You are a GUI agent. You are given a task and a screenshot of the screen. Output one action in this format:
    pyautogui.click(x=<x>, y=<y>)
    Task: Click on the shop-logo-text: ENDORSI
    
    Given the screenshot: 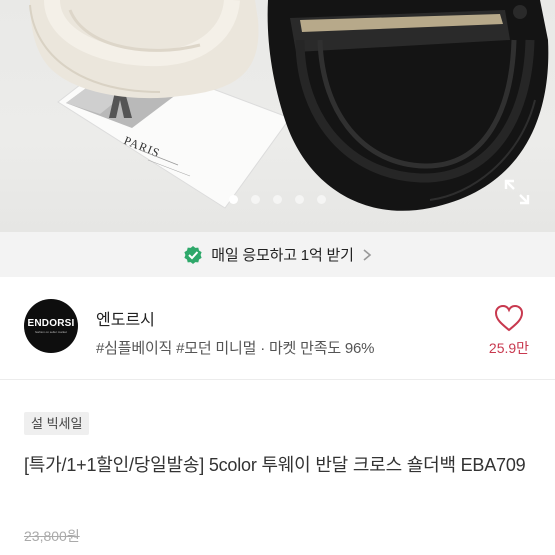 What is the action you would take?
    pyautogui.click(x=51, y=323)
    